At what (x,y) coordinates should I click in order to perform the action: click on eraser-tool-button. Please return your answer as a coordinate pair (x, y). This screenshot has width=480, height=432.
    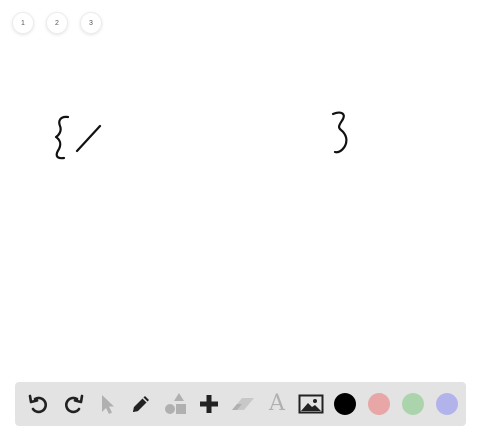
    Looking at the image, I should click on (243, 404).